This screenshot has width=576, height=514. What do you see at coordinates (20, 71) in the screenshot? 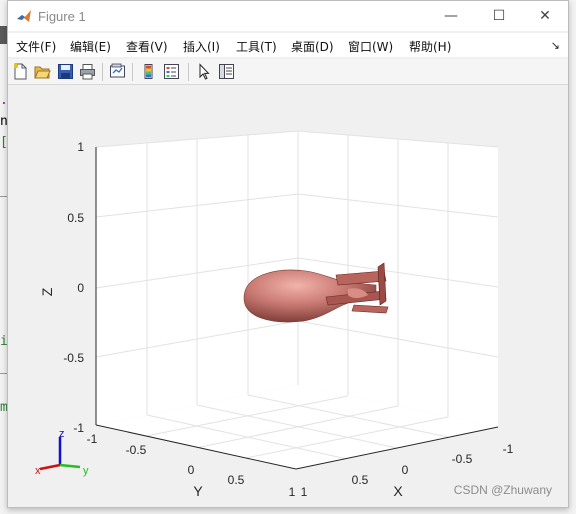
I see `new-figure-icon` at bounding box center [20, 71].